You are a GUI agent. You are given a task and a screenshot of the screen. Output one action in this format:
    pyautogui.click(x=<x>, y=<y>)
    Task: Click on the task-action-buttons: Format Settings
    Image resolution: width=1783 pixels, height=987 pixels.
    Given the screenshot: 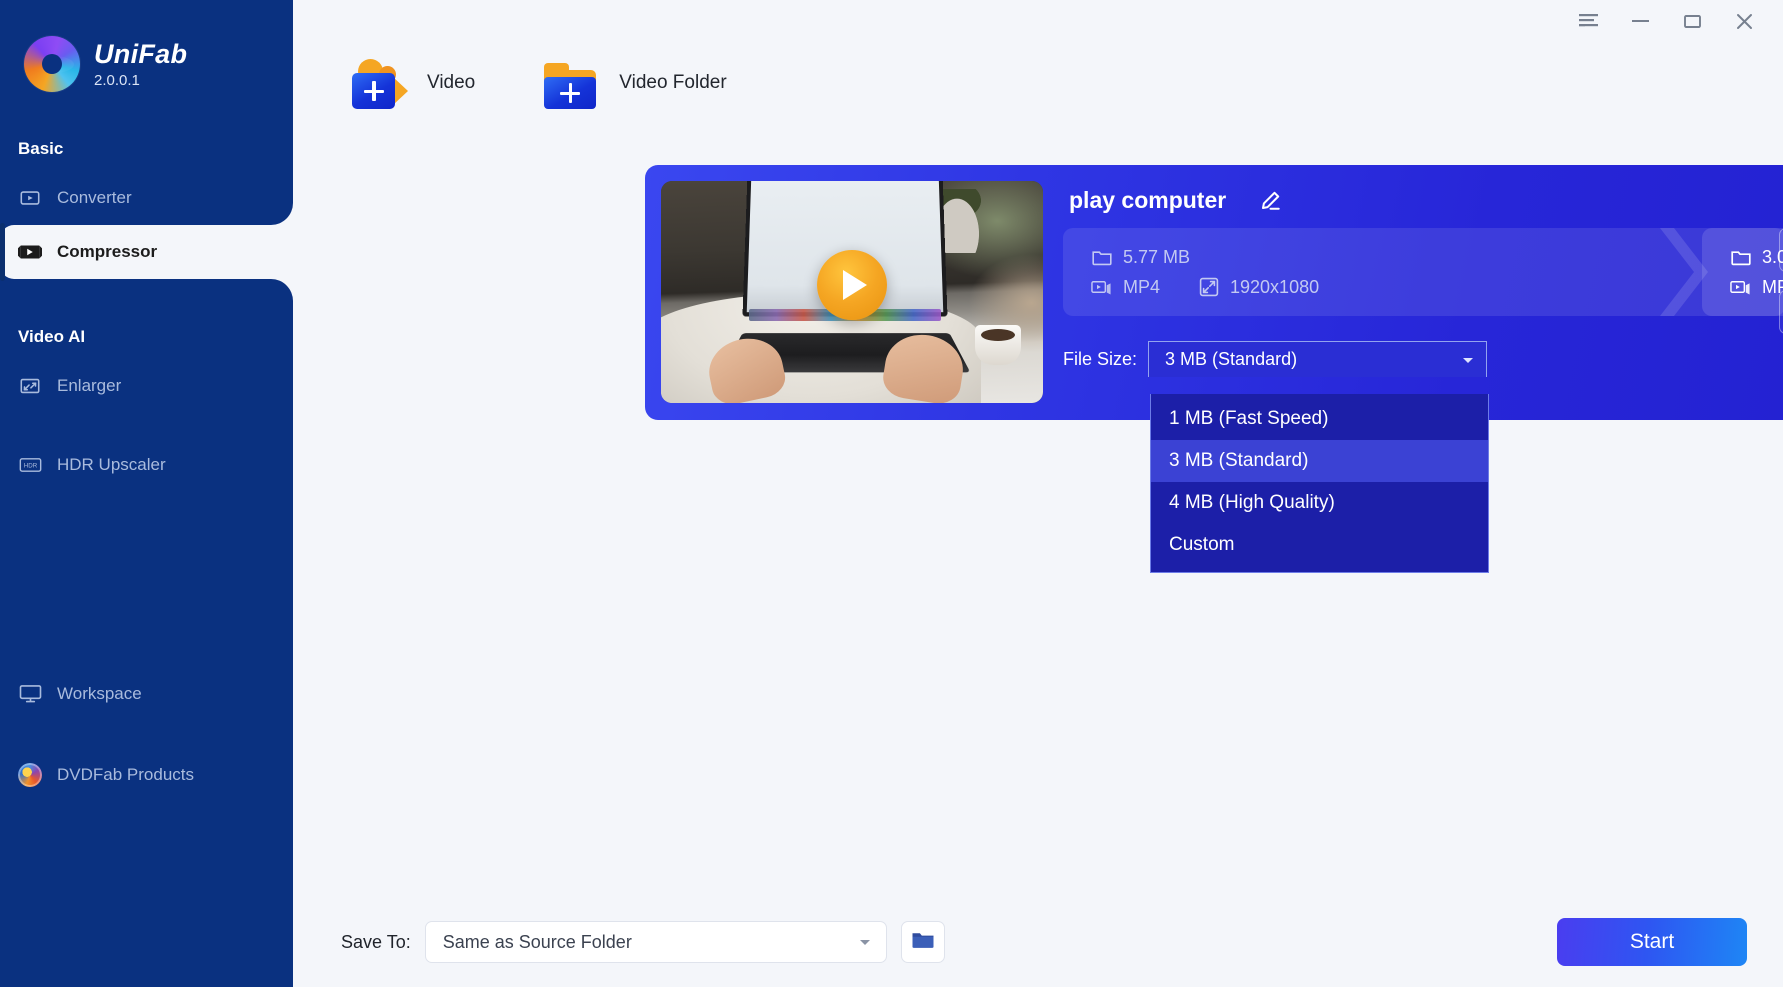 What is the action you would take?
    pyautogui.click(x=1781, y=281)
    